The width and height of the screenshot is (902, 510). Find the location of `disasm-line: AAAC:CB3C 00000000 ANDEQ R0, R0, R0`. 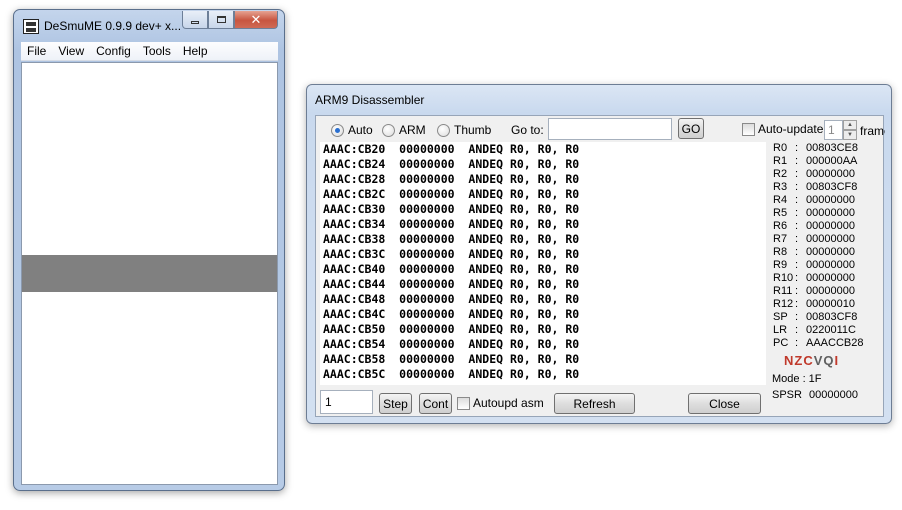

disasm-line: AAAC:CB3C 00000000 ANDEQ R0, R0, R0 is located at coordinates (543, 254).